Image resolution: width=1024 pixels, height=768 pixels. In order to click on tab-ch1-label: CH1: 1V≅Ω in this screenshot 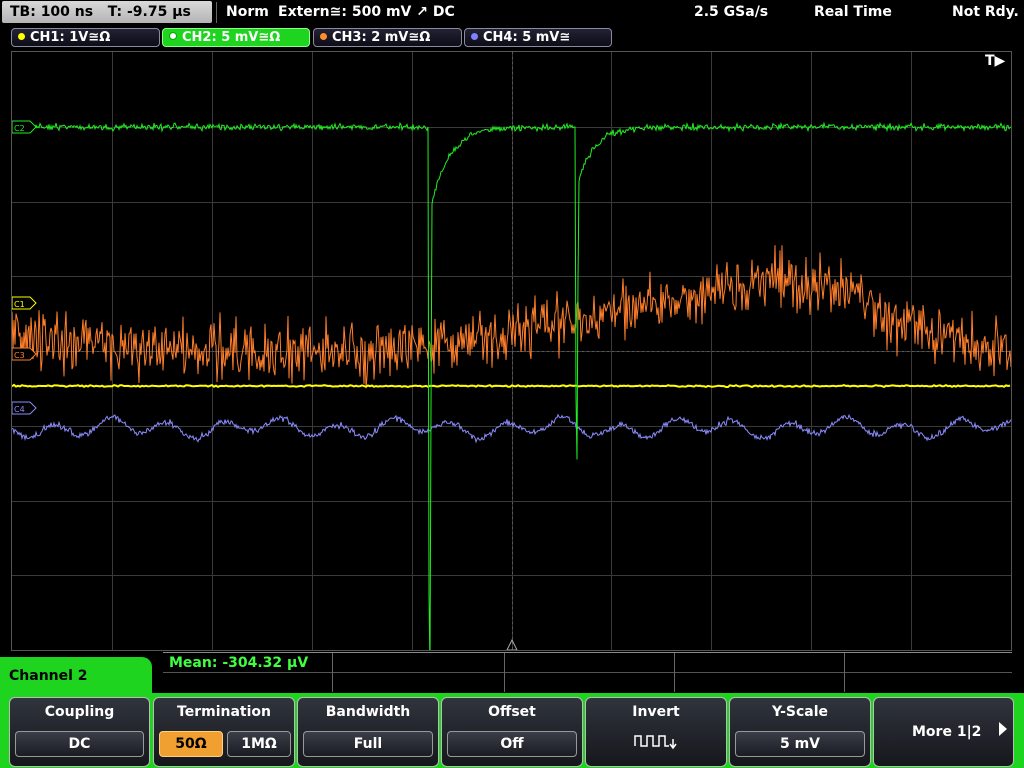, I will do `click(70, 37)`.